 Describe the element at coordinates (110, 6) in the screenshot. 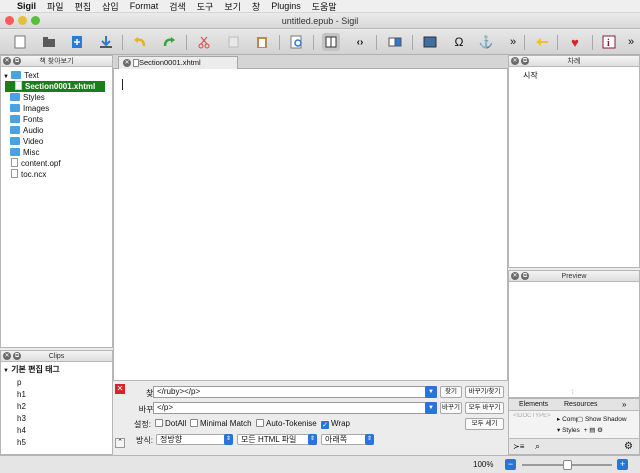

I see `menu-insert: 삽입` at that location.